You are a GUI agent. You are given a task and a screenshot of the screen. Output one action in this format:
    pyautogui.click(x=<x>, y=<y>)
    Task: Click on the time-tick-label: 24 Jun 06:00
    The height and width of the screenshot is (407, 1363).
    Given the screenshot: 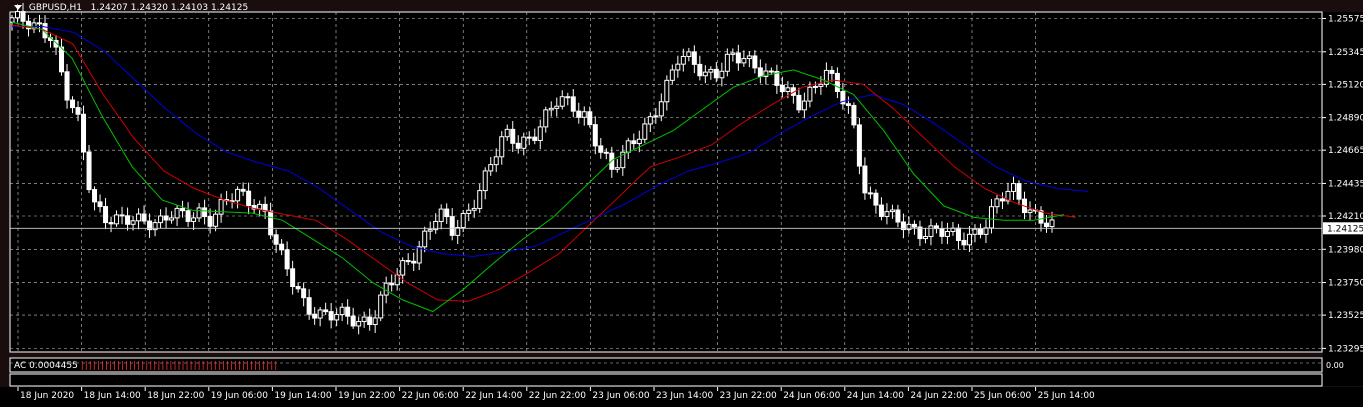 What is the action you would take?
    pyautogui.click(x=811, y=396)
    